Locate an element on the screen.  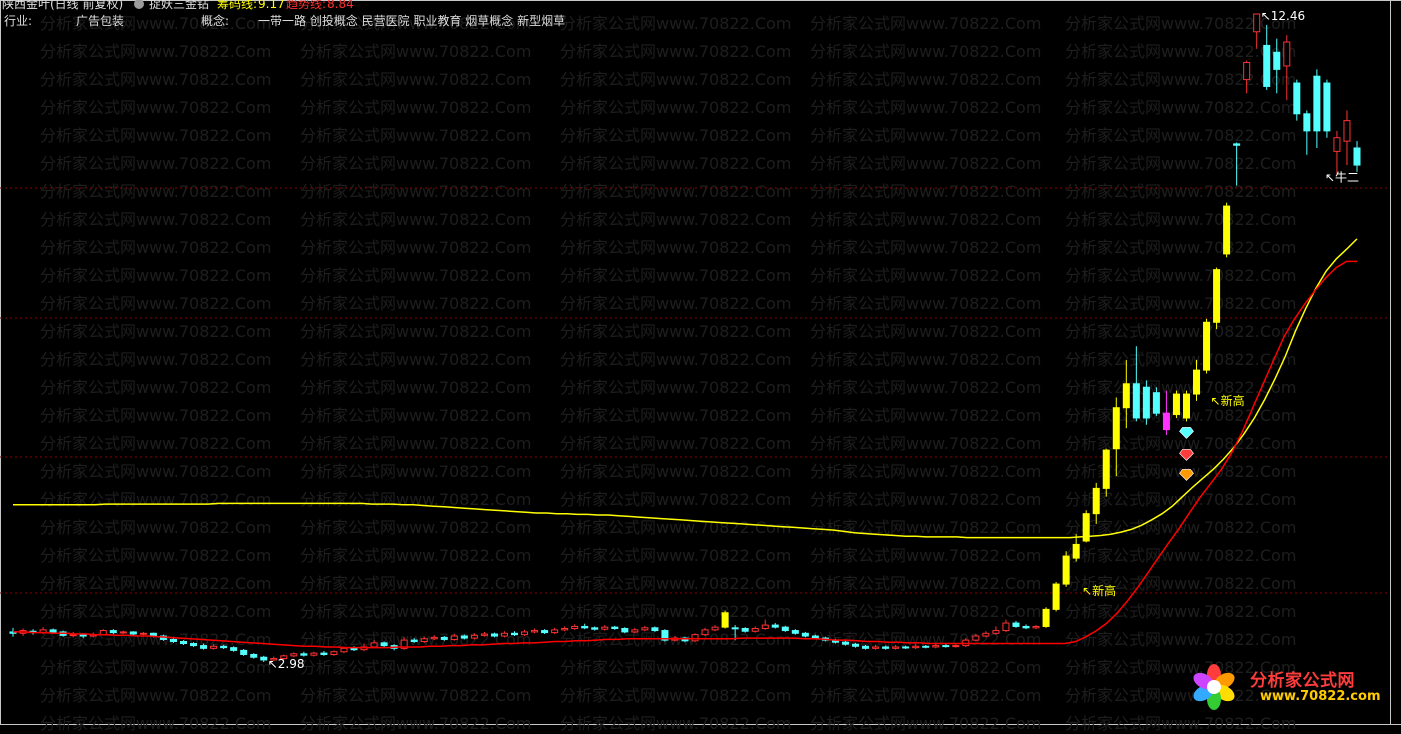
industry-value: 广告包装 is located at coordinates (100, 21).